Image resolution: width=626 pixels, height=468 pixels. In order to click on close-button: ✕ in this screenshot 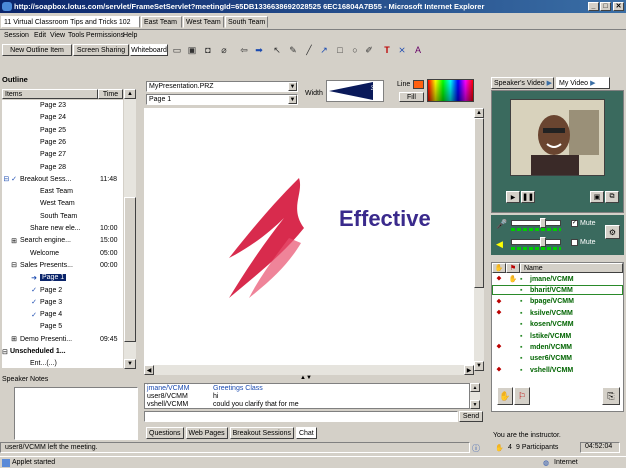, I will do `click(618, 6)`.